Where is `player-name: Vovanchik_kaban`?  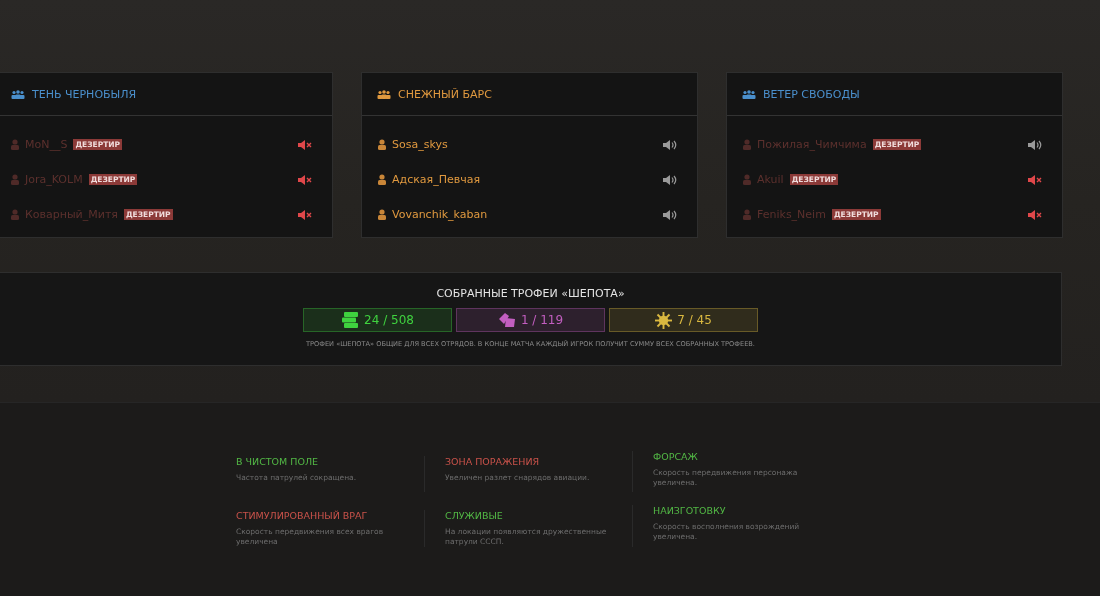
player-name: Vovanchik_kaban is located at coordinates (440, 214).